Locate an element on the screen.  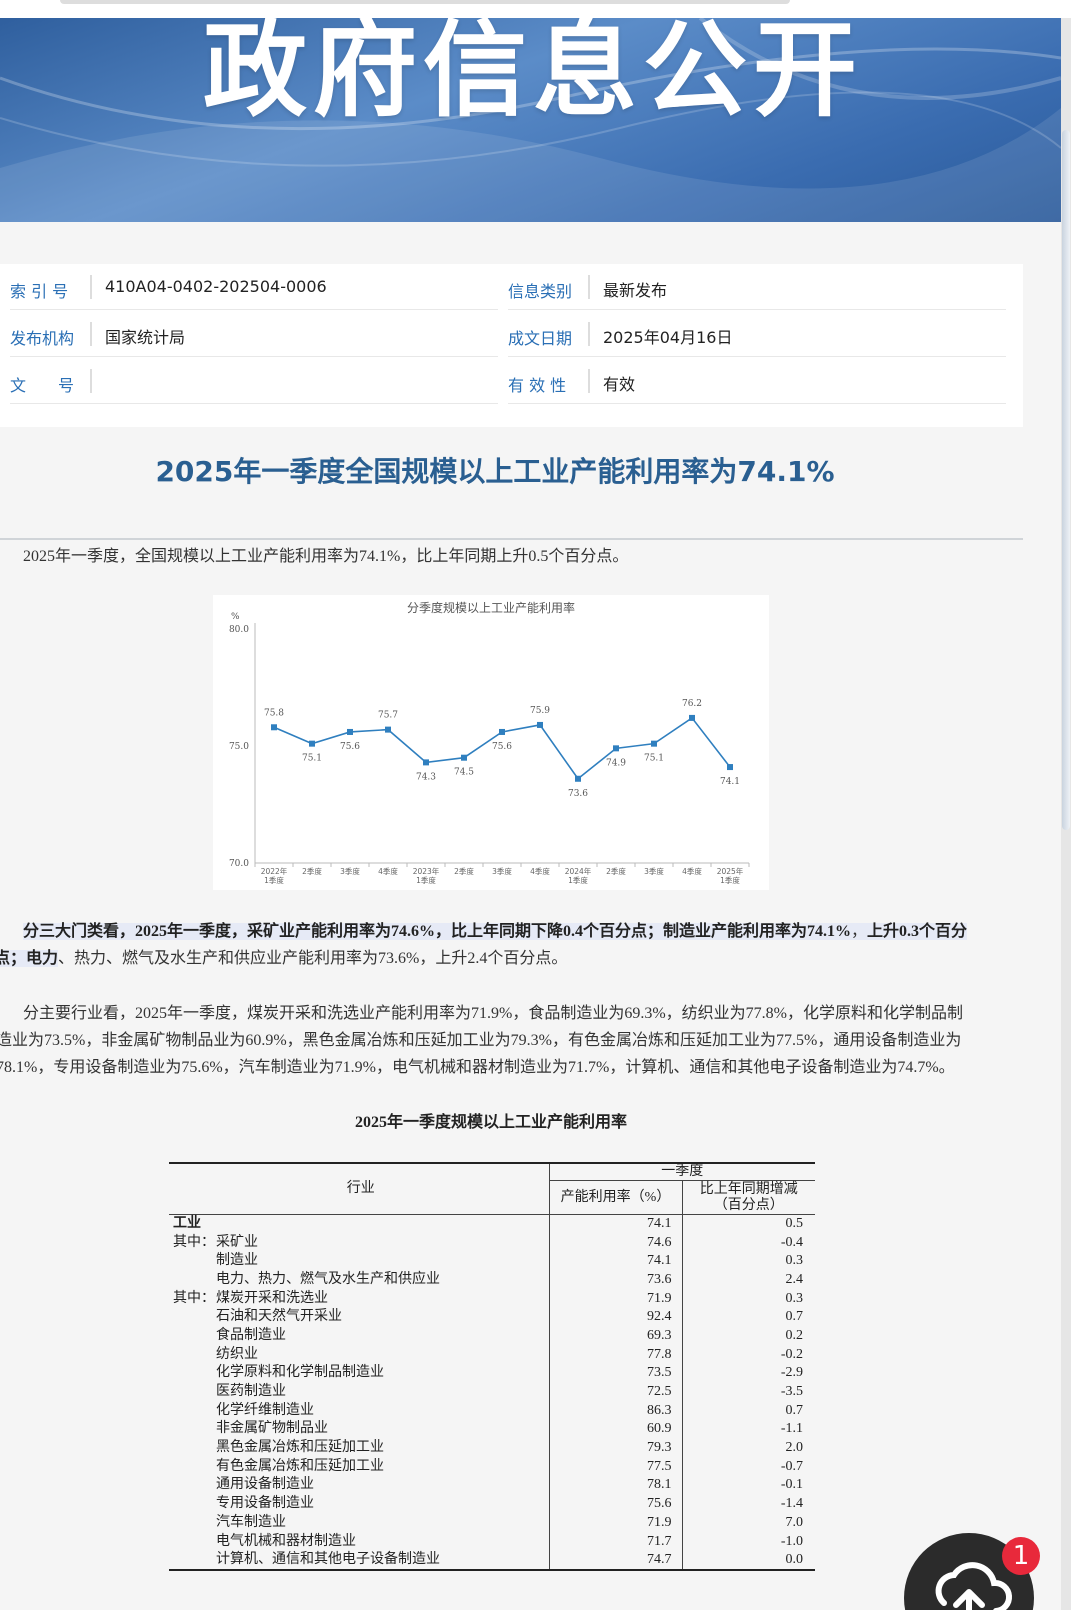
change-cell: -0.7 is located at coordinates (791, 1466).